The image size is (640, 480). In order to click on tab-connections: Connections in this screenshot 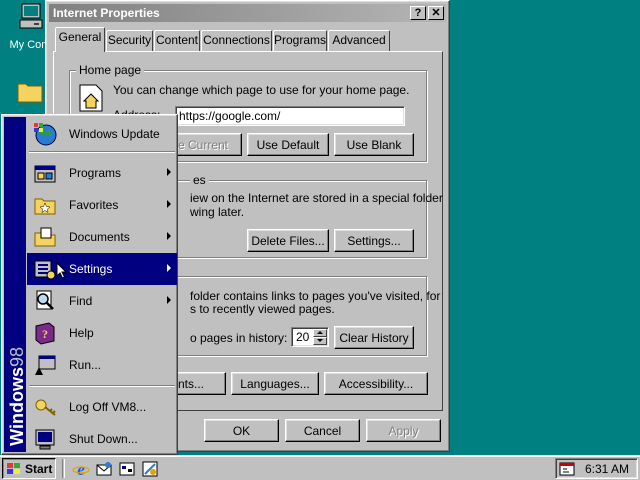, I will do `click(236, 40)`.